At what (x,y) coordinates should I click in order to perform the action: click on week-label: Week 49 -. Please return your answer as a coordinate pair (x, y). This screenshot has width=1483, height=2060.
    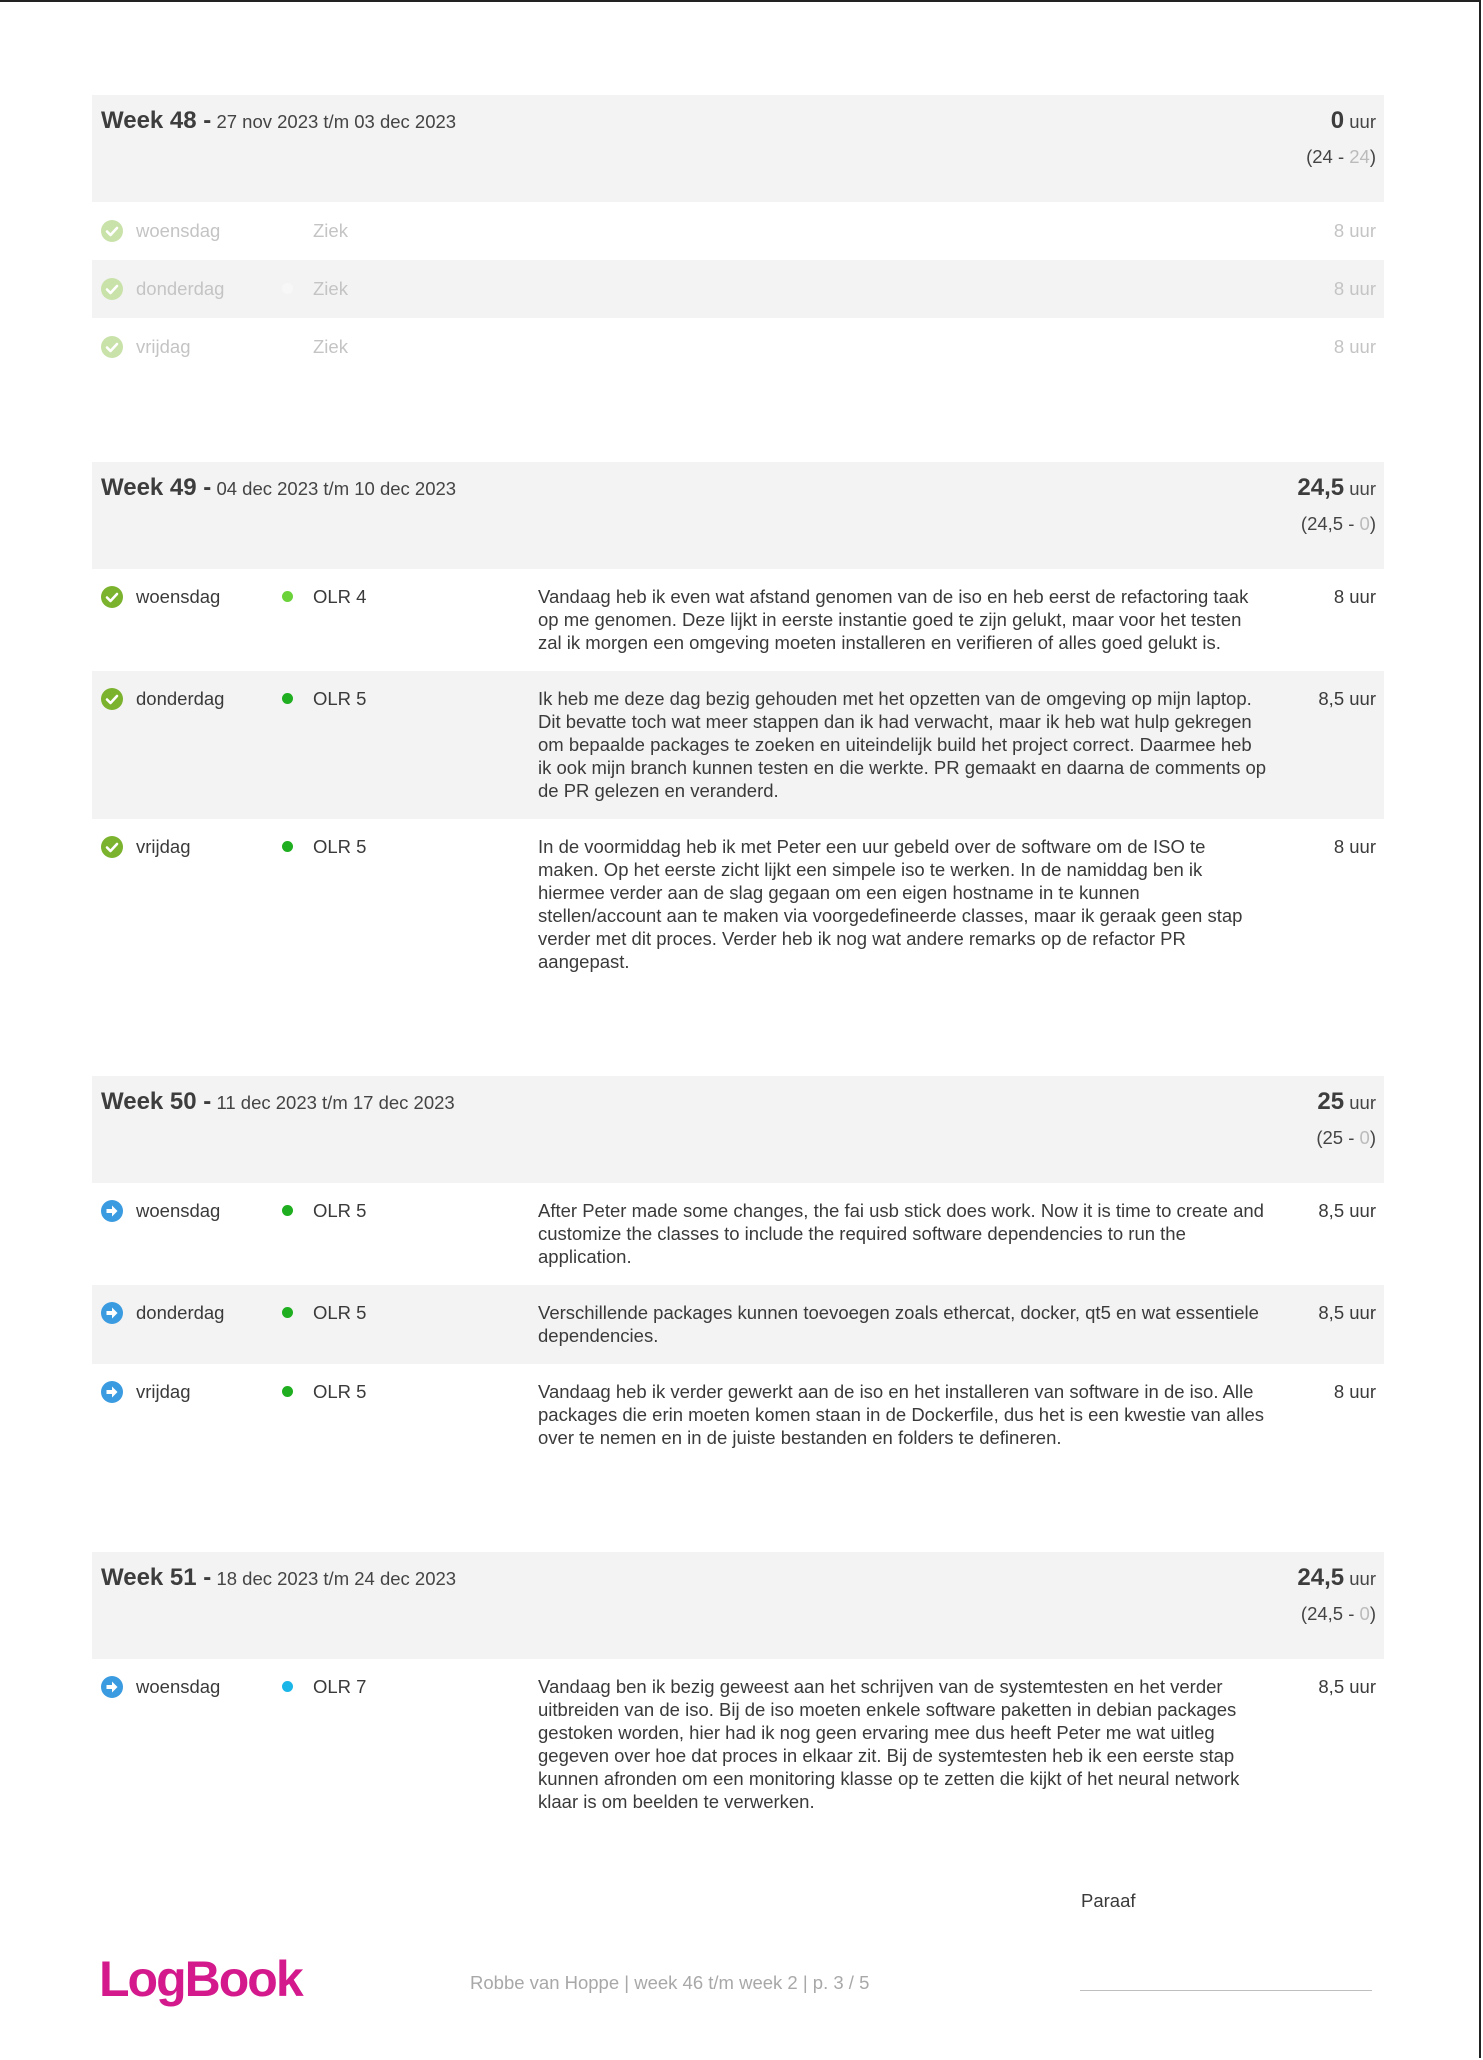
    Looking at the image, I should click on (156, 487).